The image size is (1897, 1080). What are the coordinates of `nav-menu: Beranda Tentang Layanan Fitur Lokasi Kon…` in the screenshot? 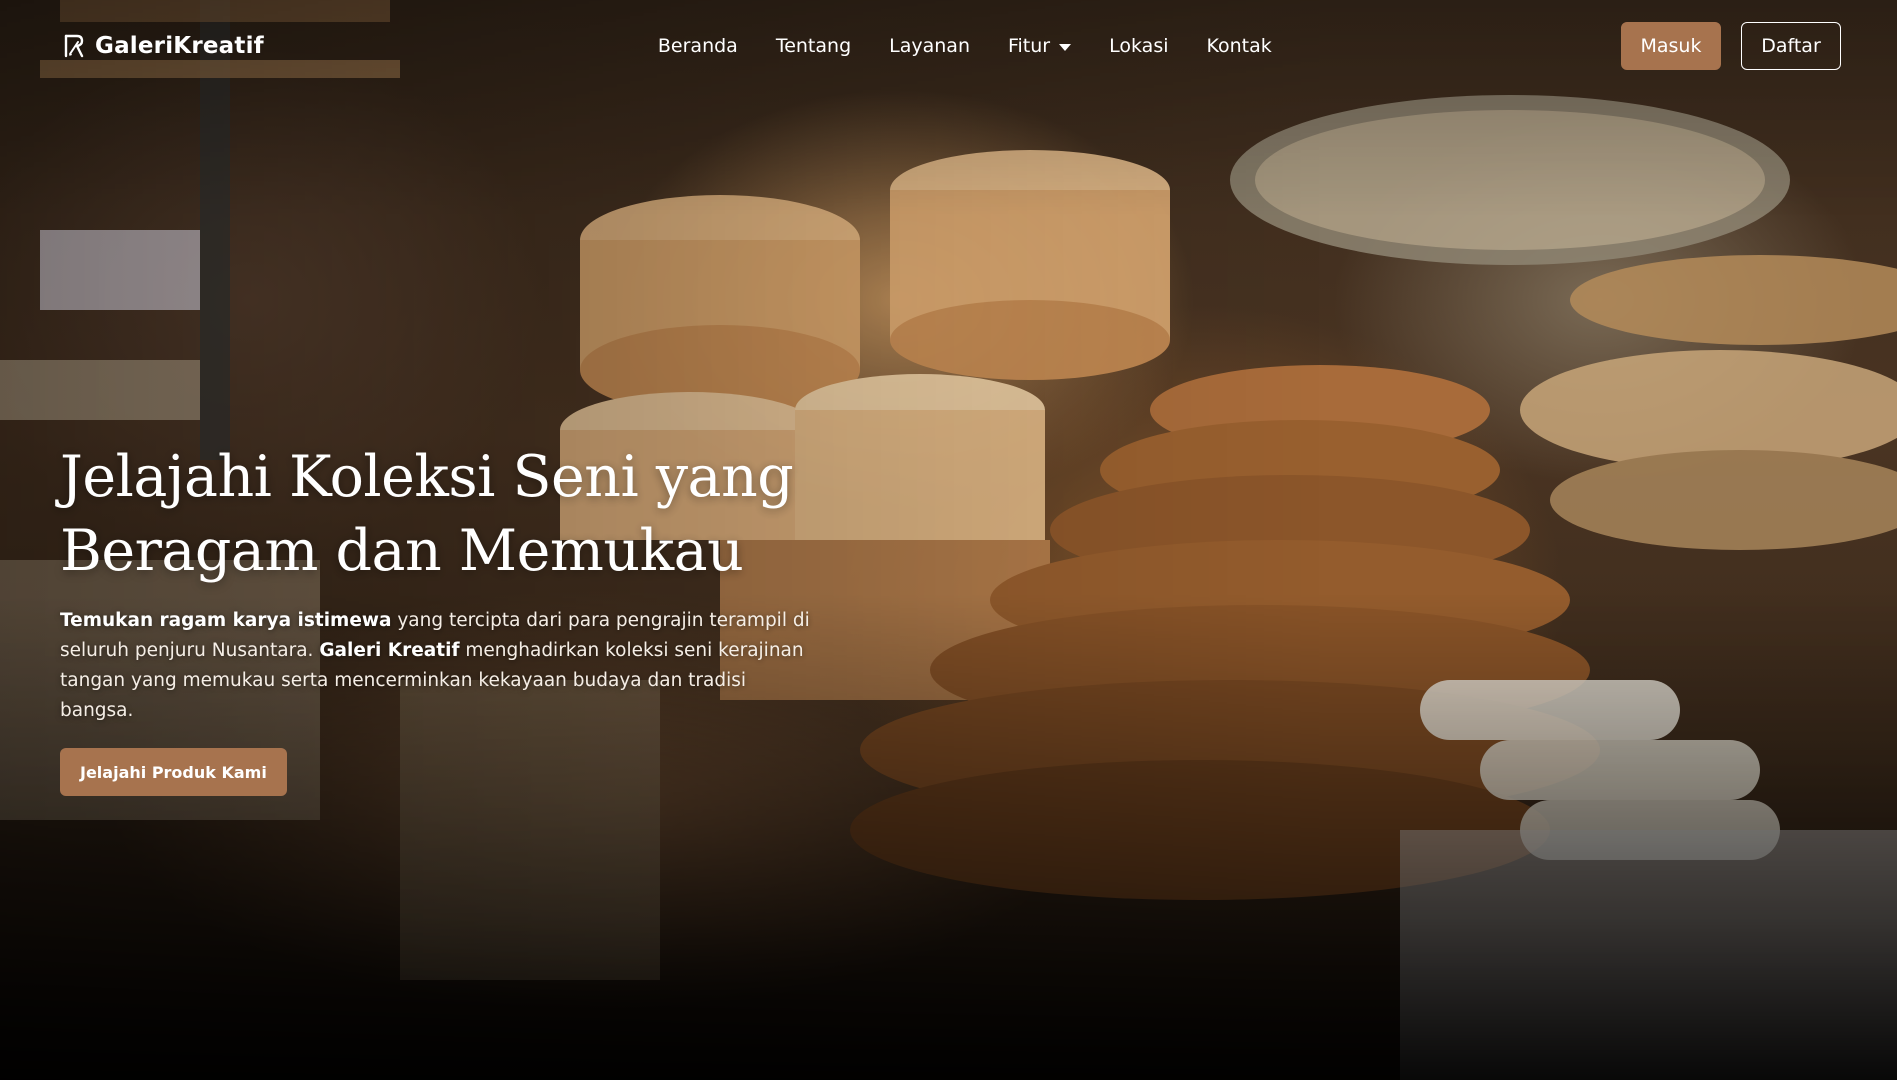 It's located at (965, 46).